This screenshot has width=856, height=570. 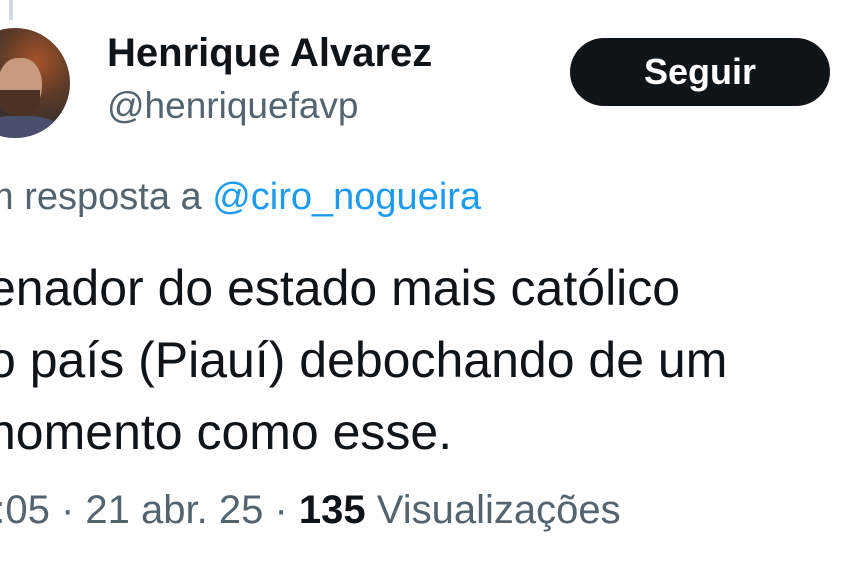 I want to click on author-handle: @henriquefavp, so click(x=233, y=106).